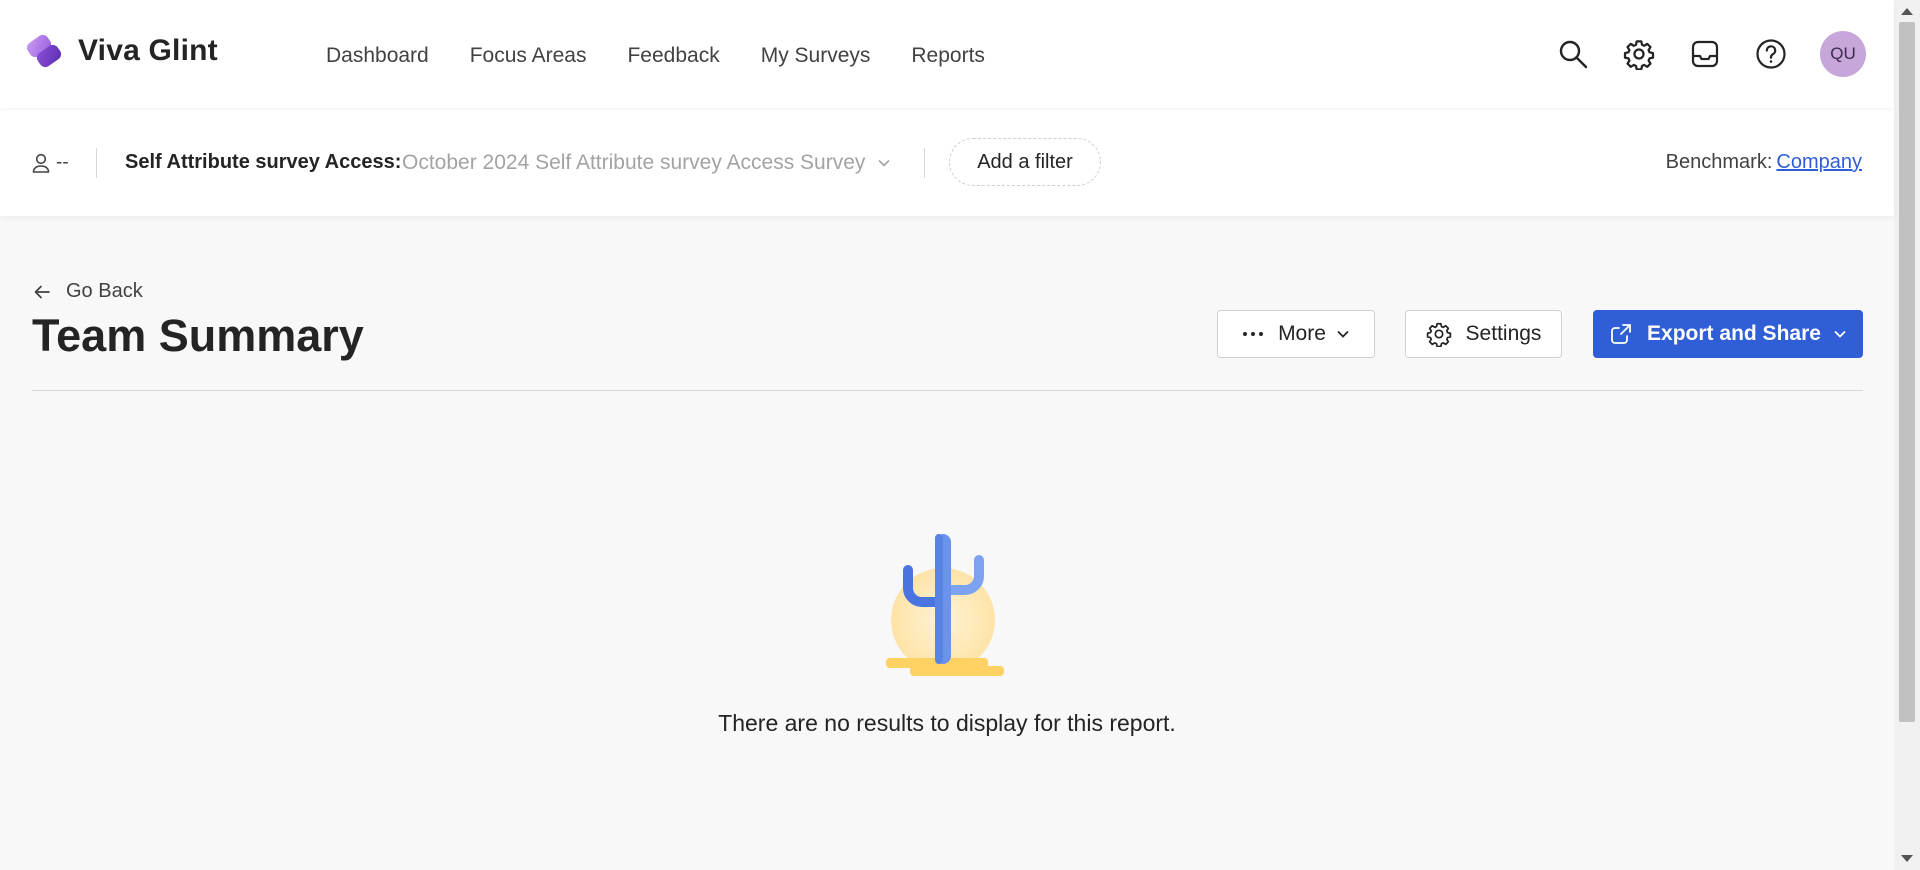  I want to click on scroll-thumb, so click(1907, 372).